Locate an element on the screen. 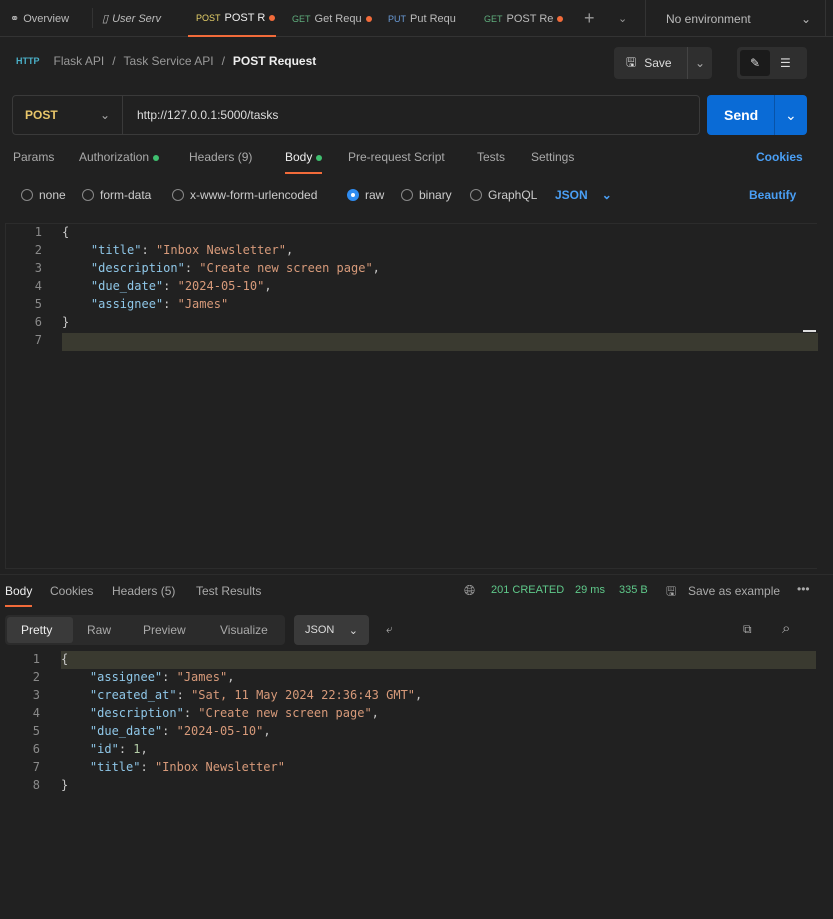 This screenshot has width=833, height=919. beautify-button: Beautify is located at coordinates (772, 195).